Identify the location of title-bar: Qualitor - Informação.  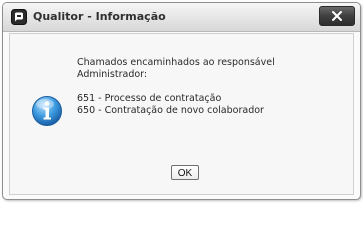
(181, 17).